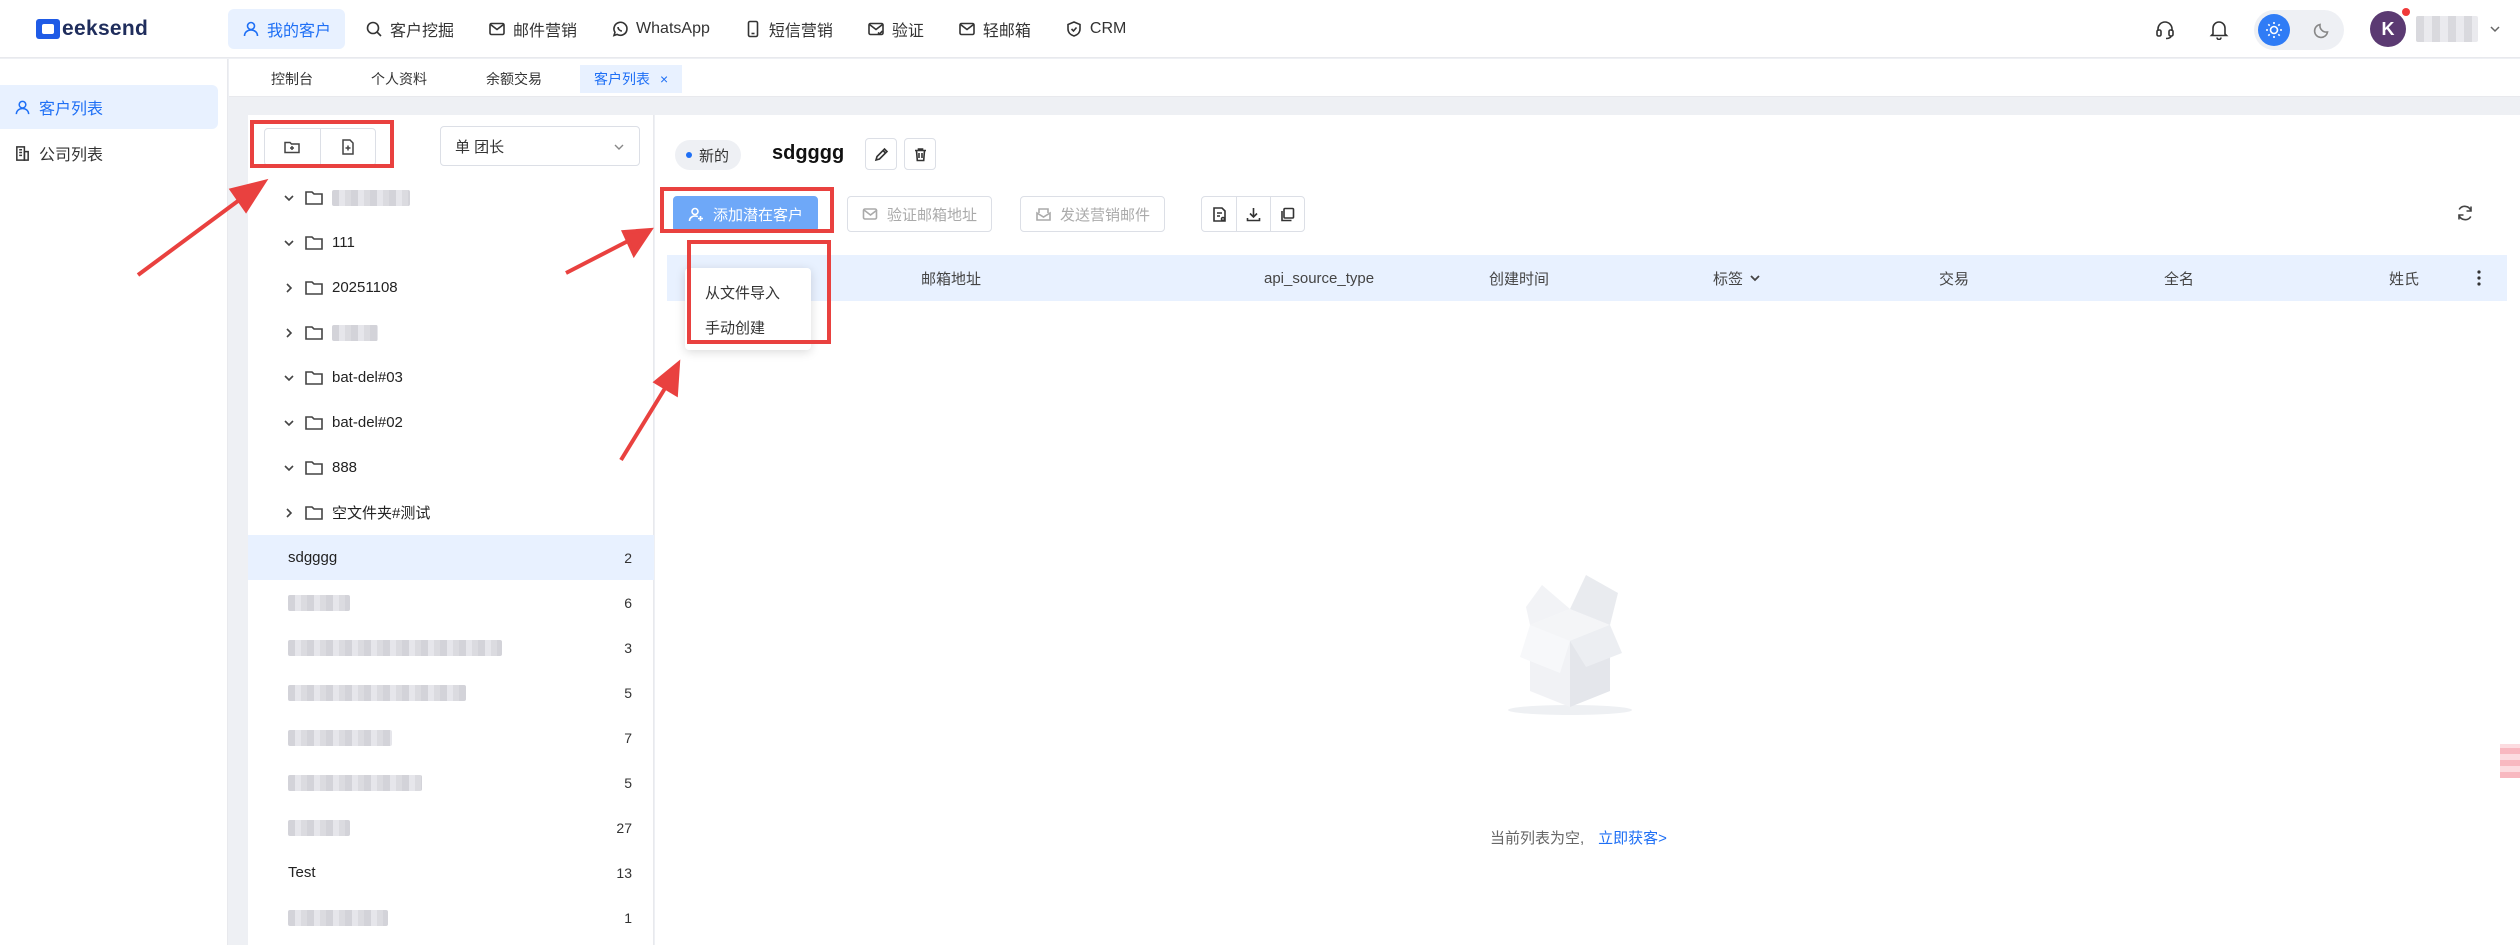 This screenshot has height=945, width=2520. I want to click on download-button, so click(1253, 214).